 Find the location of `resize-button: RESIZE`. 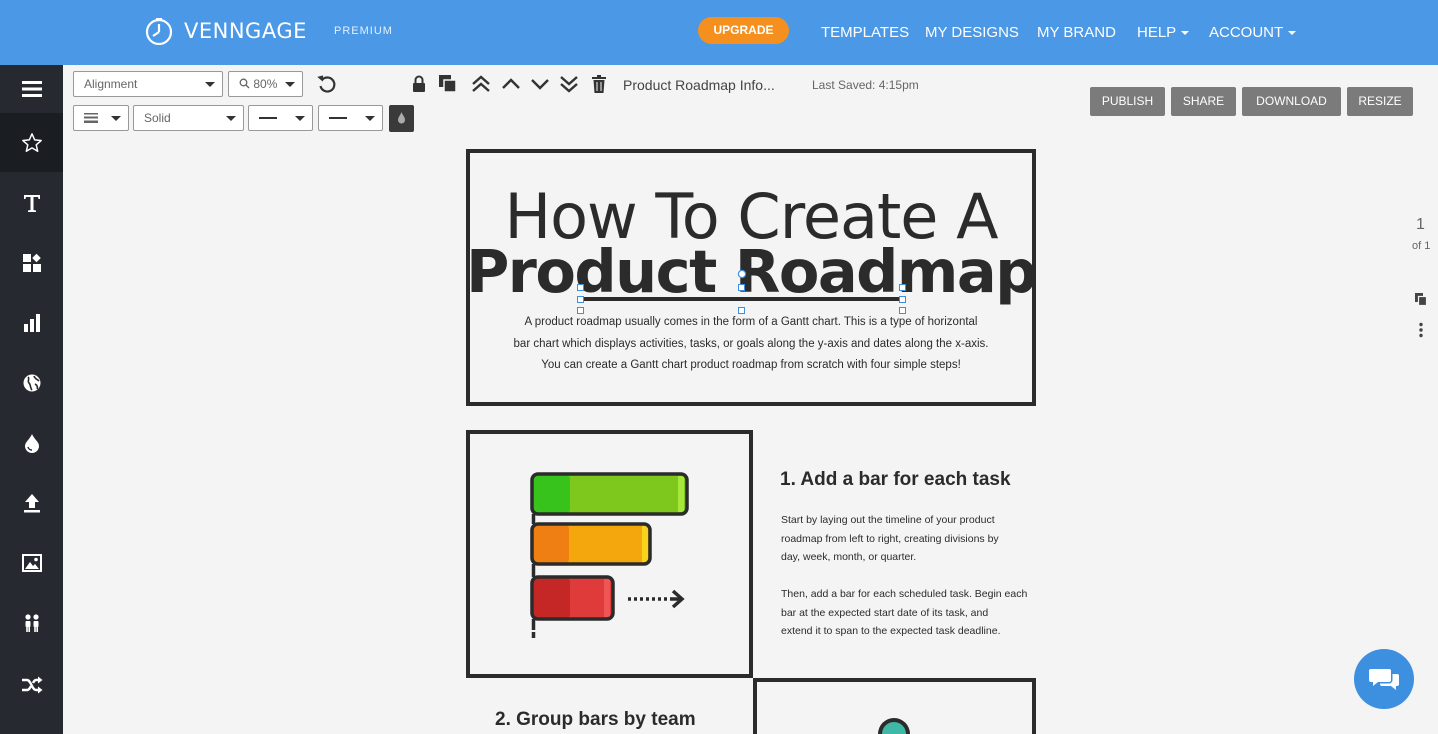

resize-button: RESIZE is located at coordinates (1380, 101).